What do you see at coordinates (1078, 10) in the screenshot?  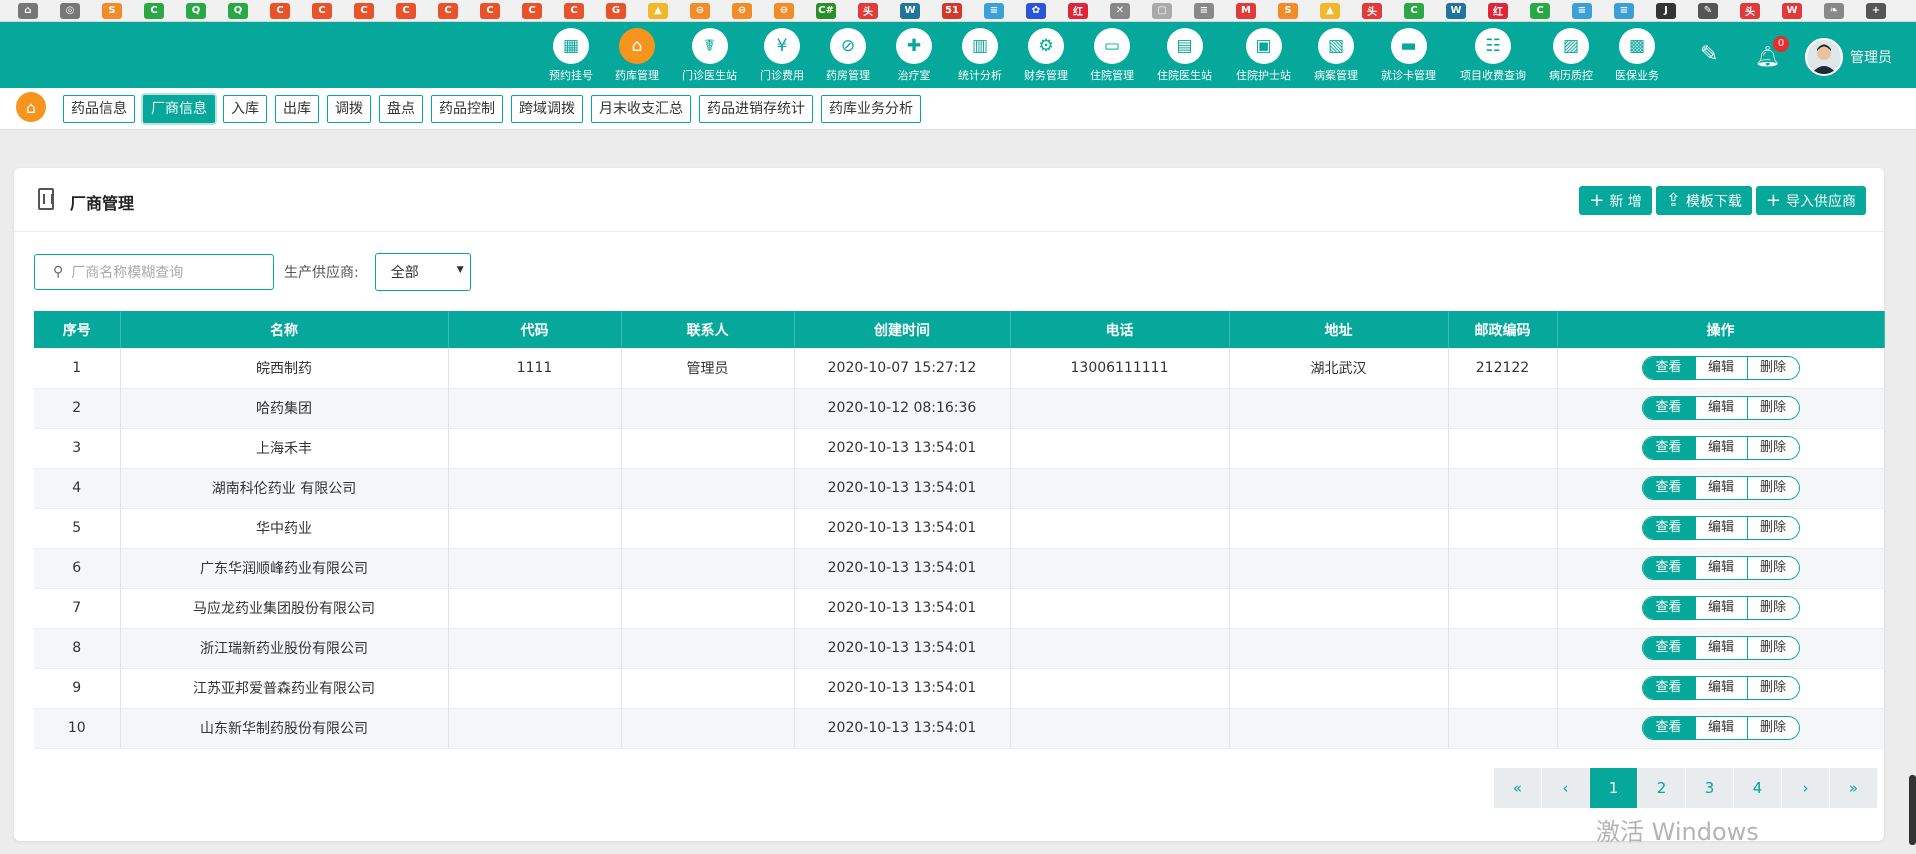 I see `xiaohongshu-icon: 红` at bounding box center [1078, 10].